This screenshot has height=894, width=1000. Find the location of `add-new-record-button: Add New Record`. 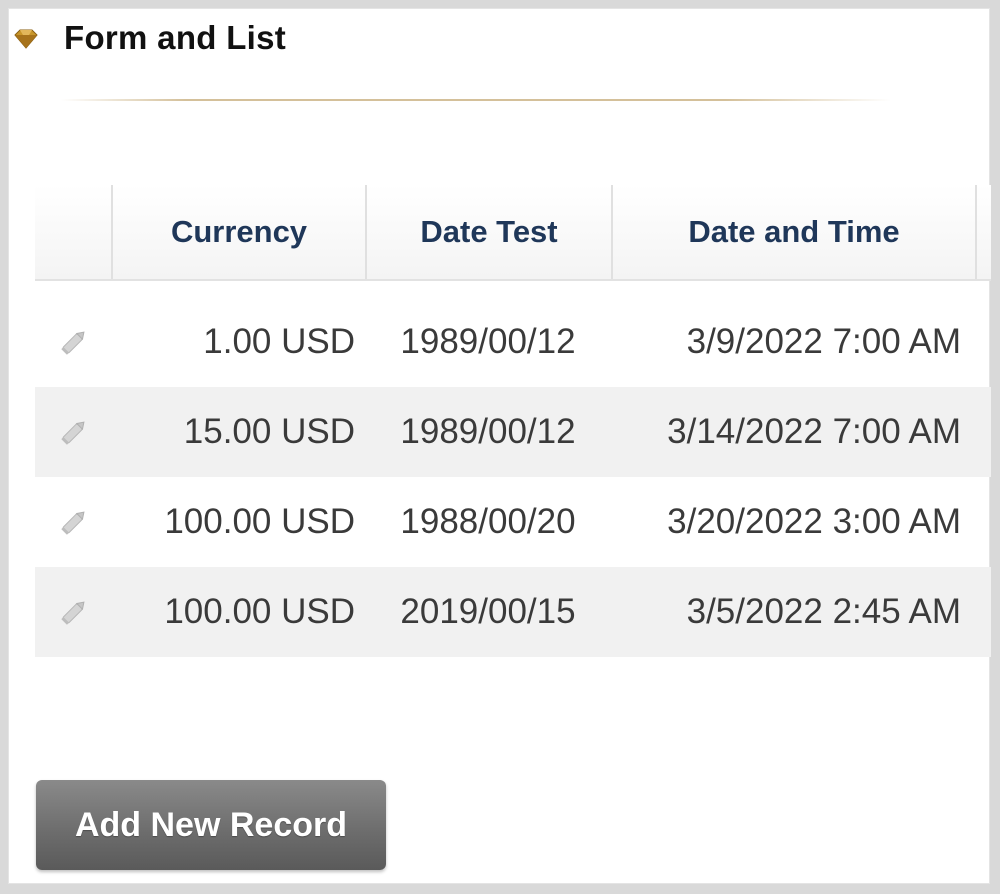

add-new-record-button: Add New Record is located at coordinates (211, 825).